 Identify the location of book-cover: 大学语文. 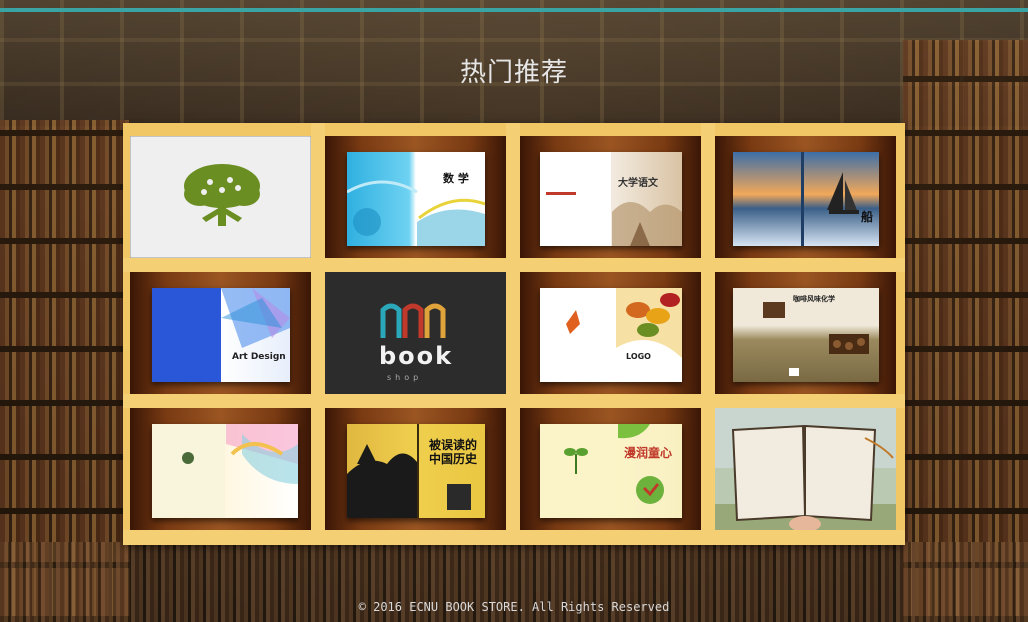
(611, 199).